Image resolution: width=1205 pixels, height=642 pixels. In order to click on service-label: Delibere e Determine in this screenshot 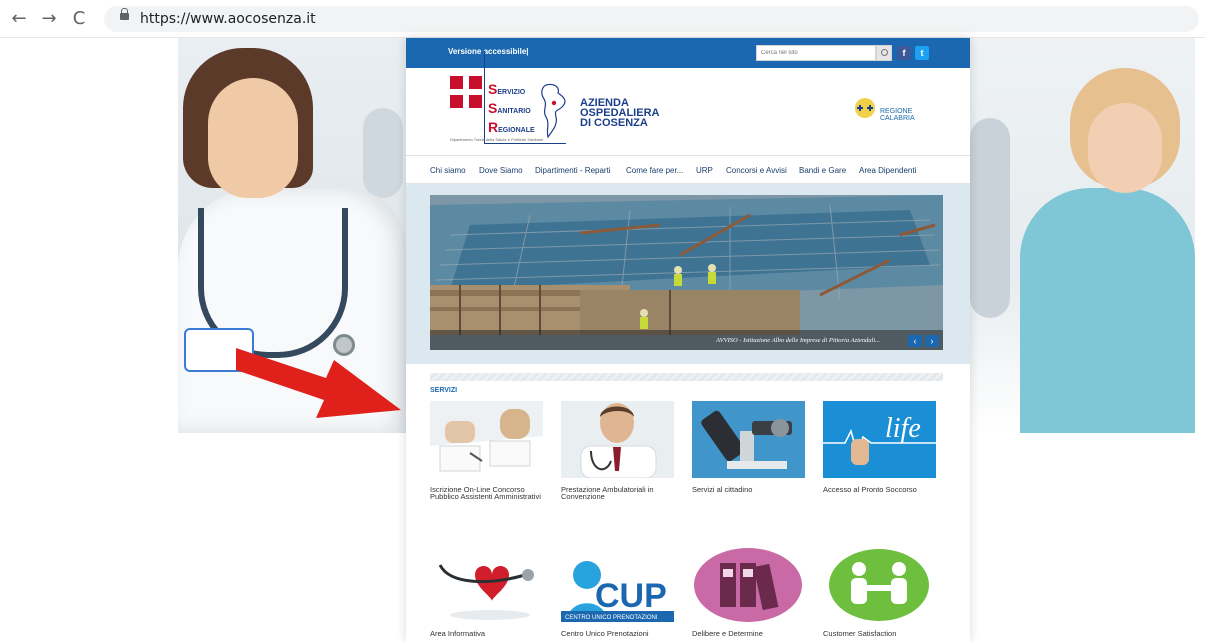, I will do `click(727, 633)`.